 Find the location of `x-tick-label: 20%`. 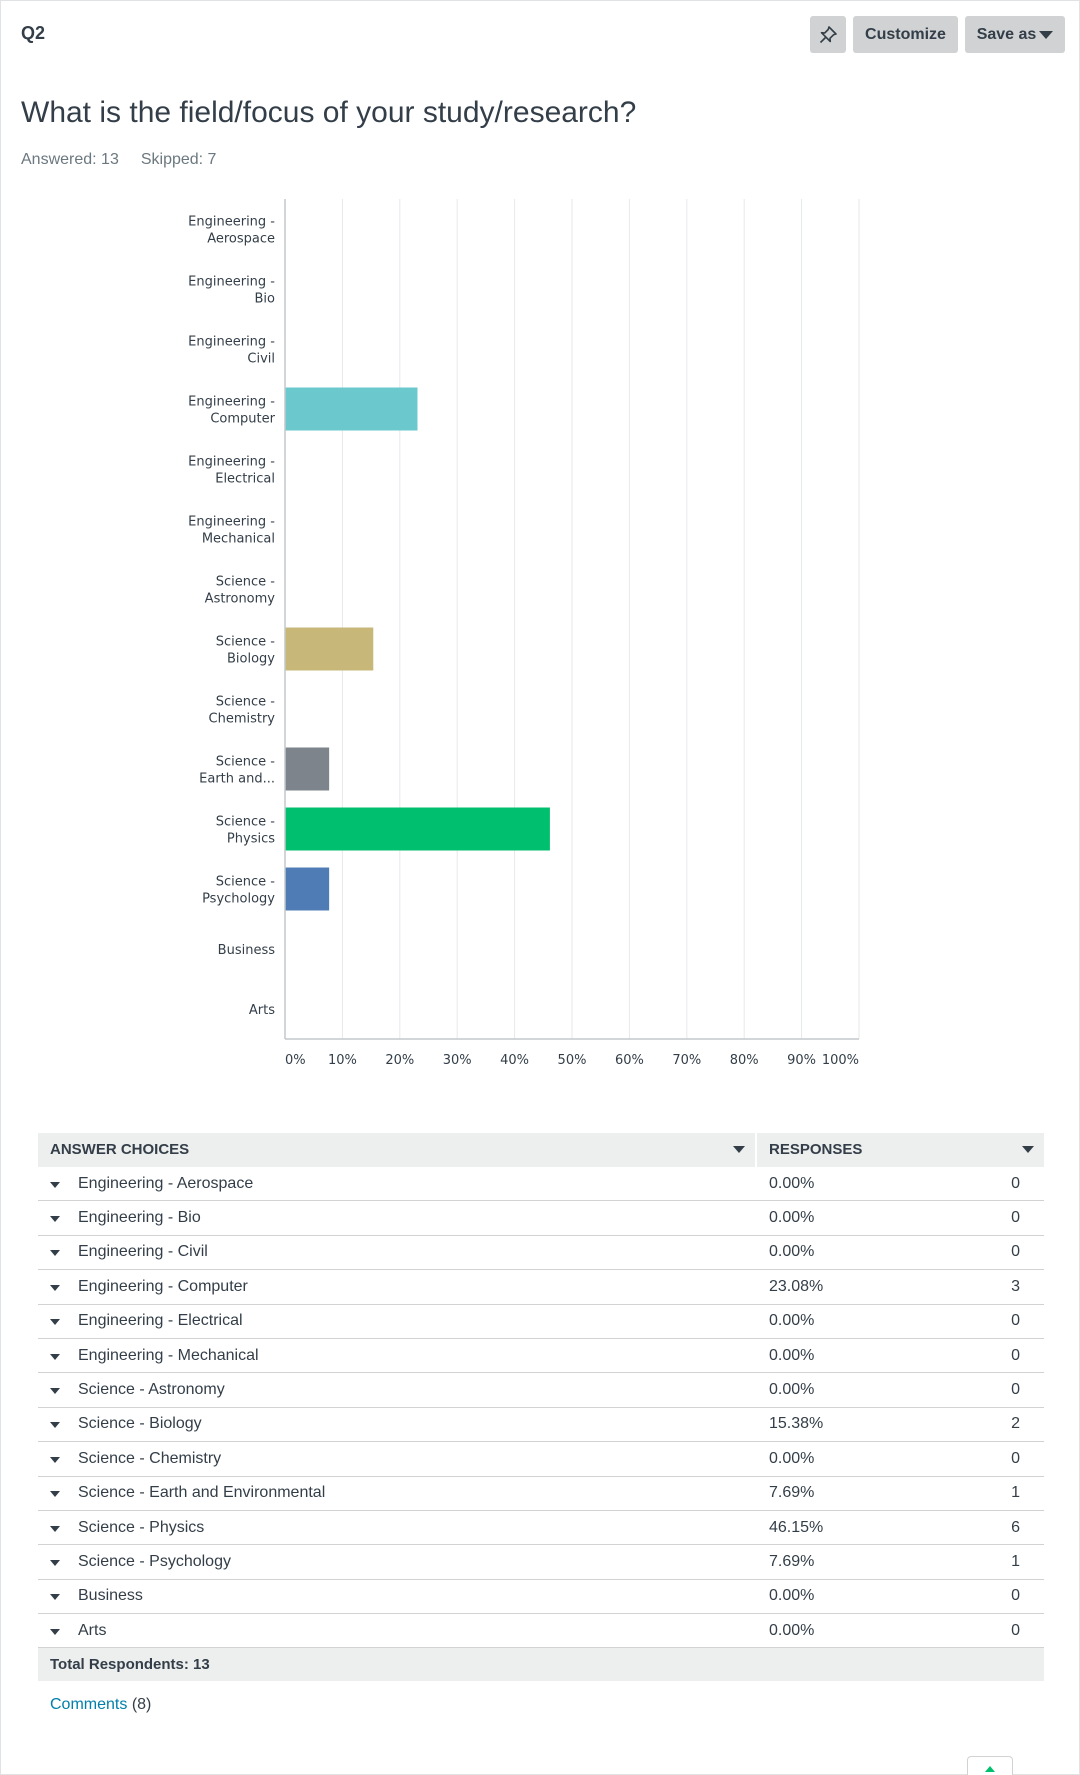

x-tick-label: 20% is located at coordinates (399, 1060).